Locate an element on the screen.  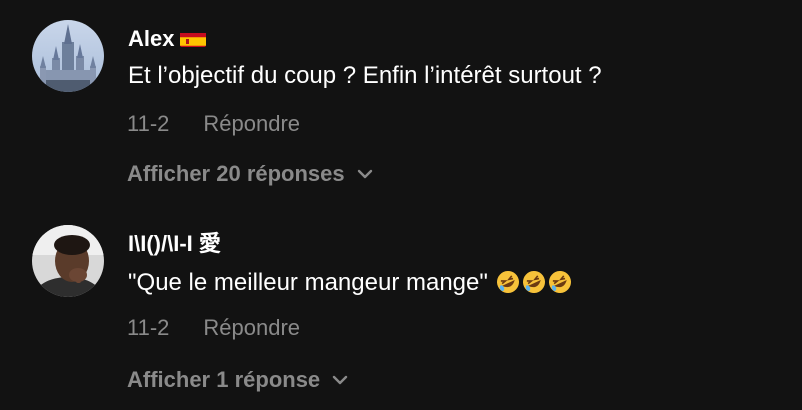
spain-flag-icon is located at coordinates (193, 38).